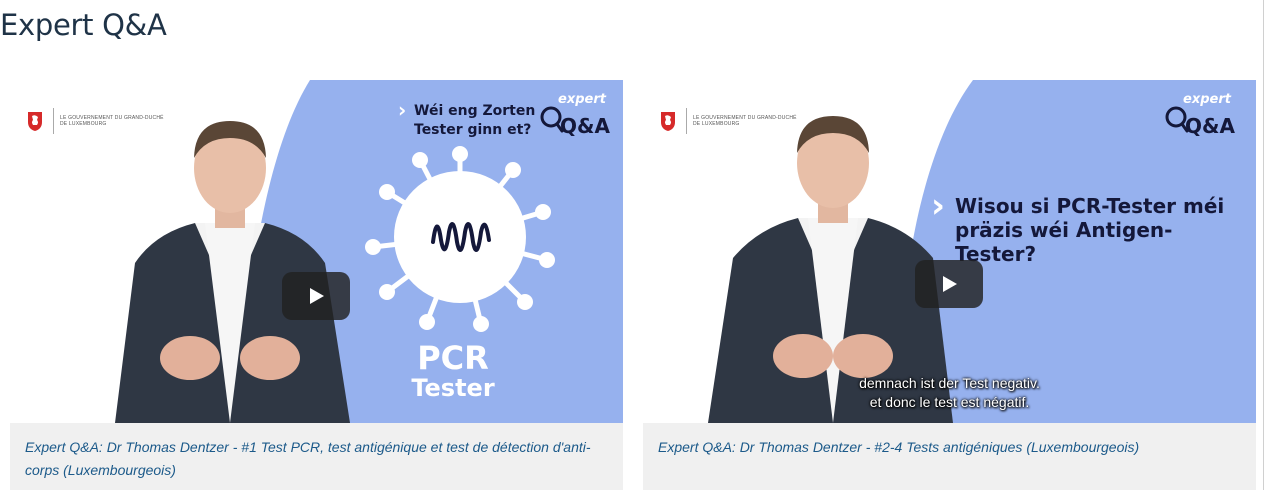 The image size is (1266, 490). Describe the element at coordinates (1263, 245) in the screenshot. I see `edge-divider` at that location.